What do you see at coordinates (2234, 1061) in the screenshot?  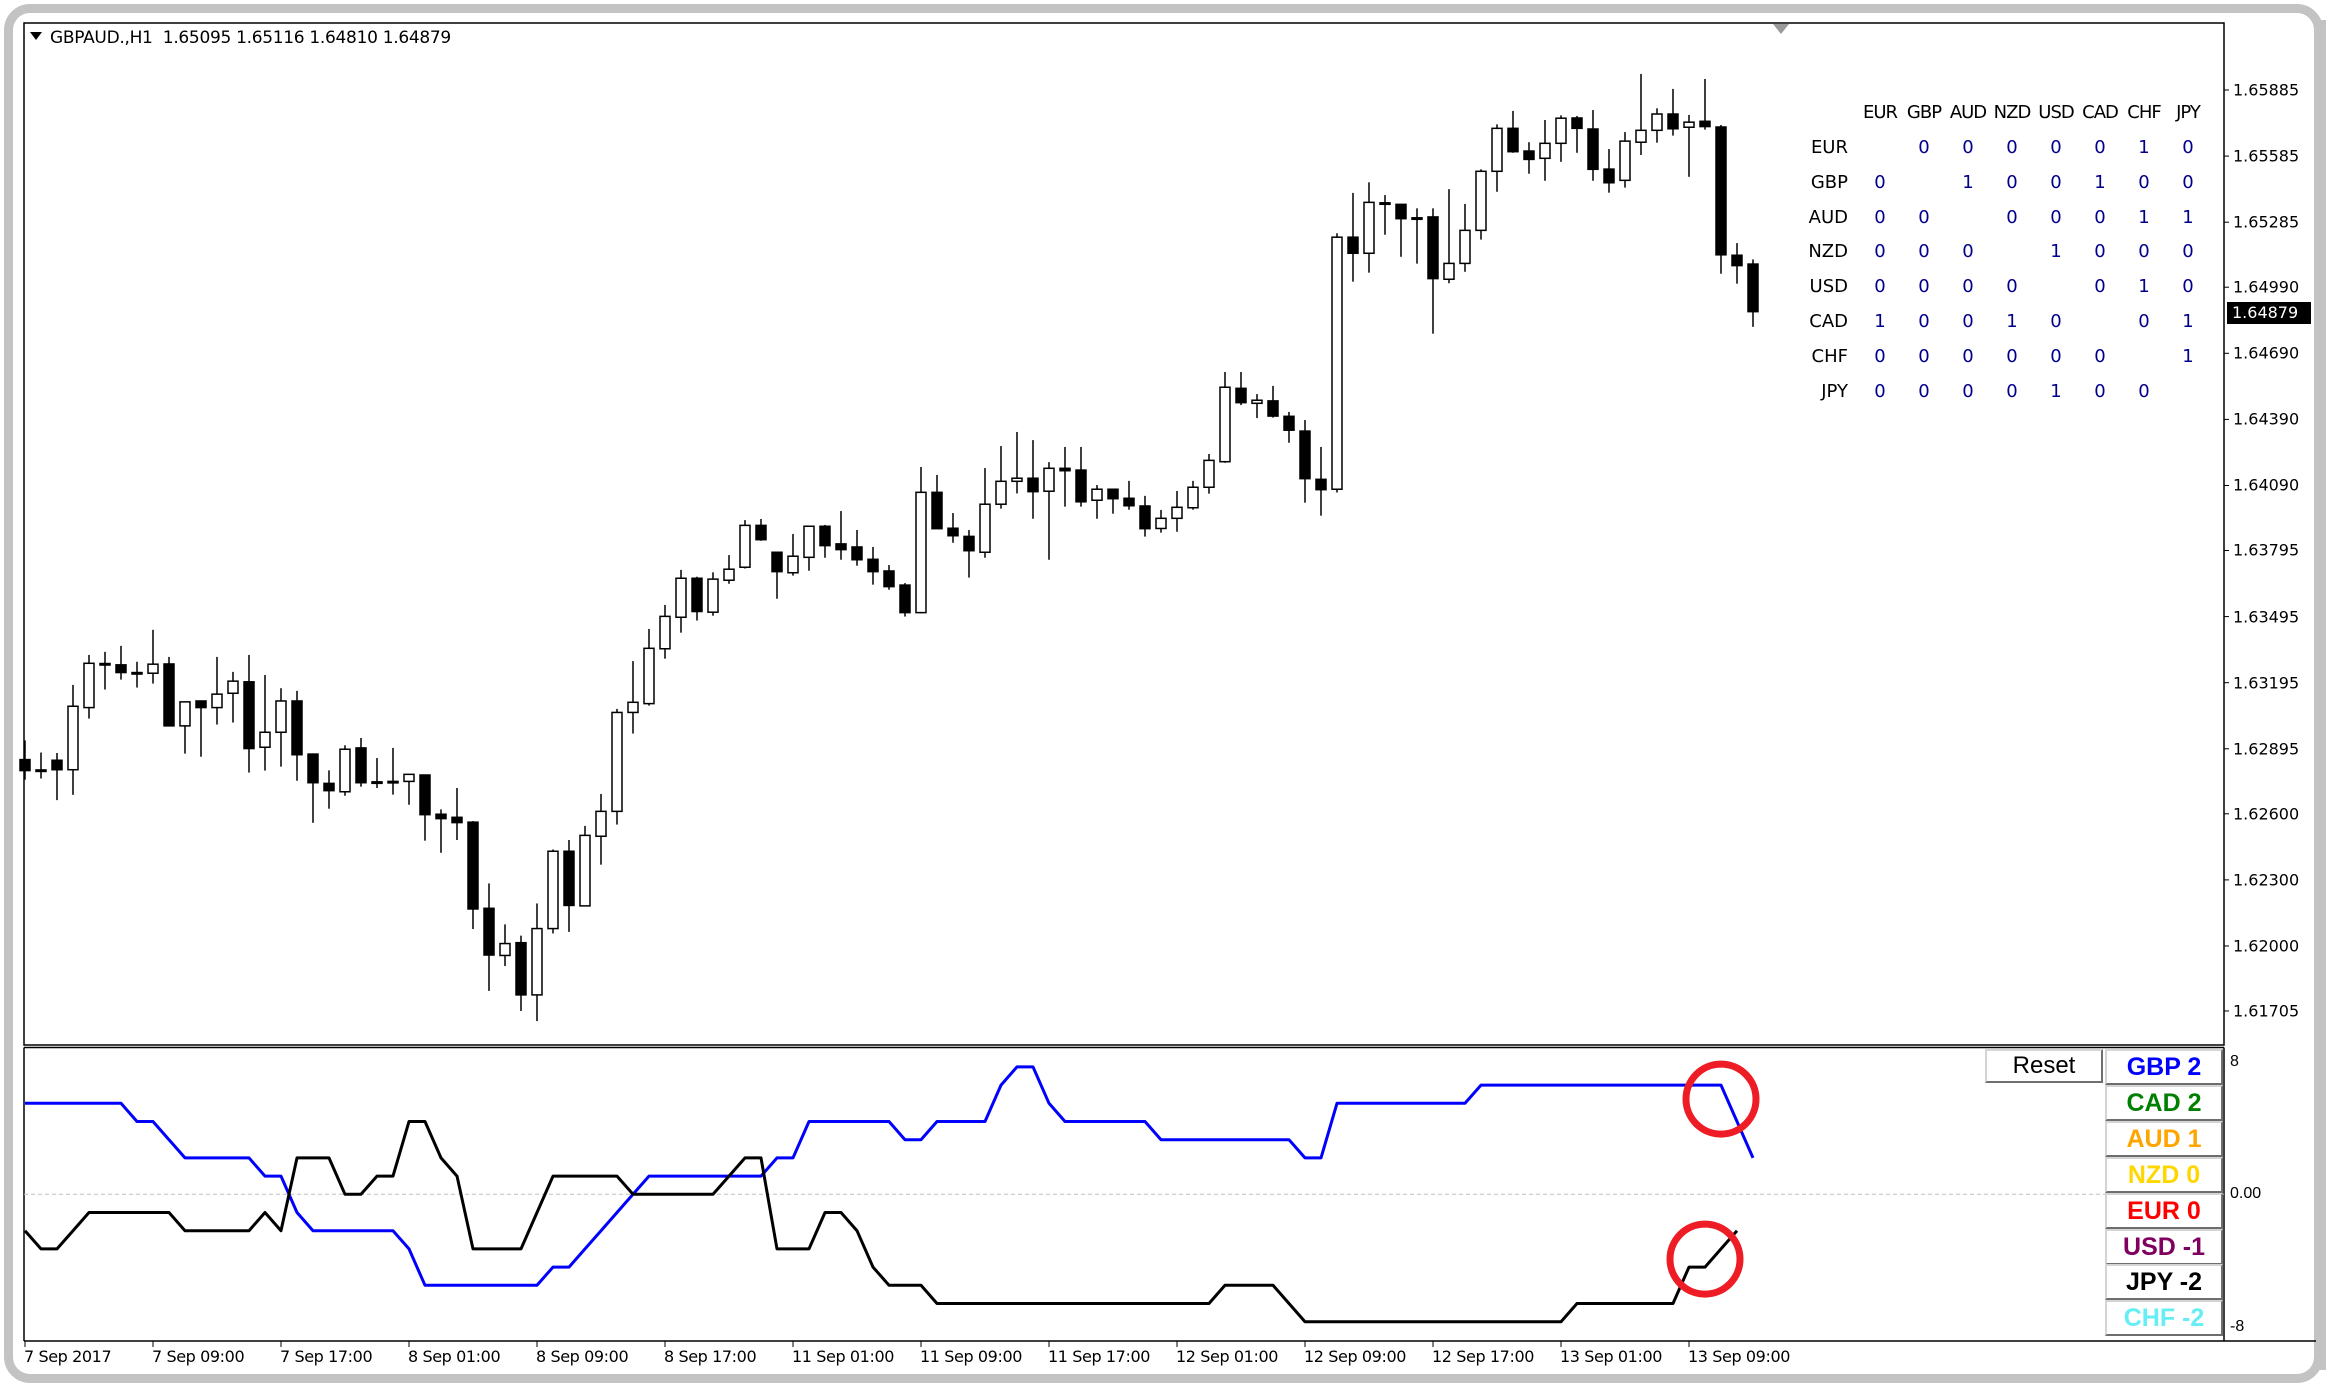 I see `indicator-axis-top-label: 8` at bounding box center [2234, 1061].